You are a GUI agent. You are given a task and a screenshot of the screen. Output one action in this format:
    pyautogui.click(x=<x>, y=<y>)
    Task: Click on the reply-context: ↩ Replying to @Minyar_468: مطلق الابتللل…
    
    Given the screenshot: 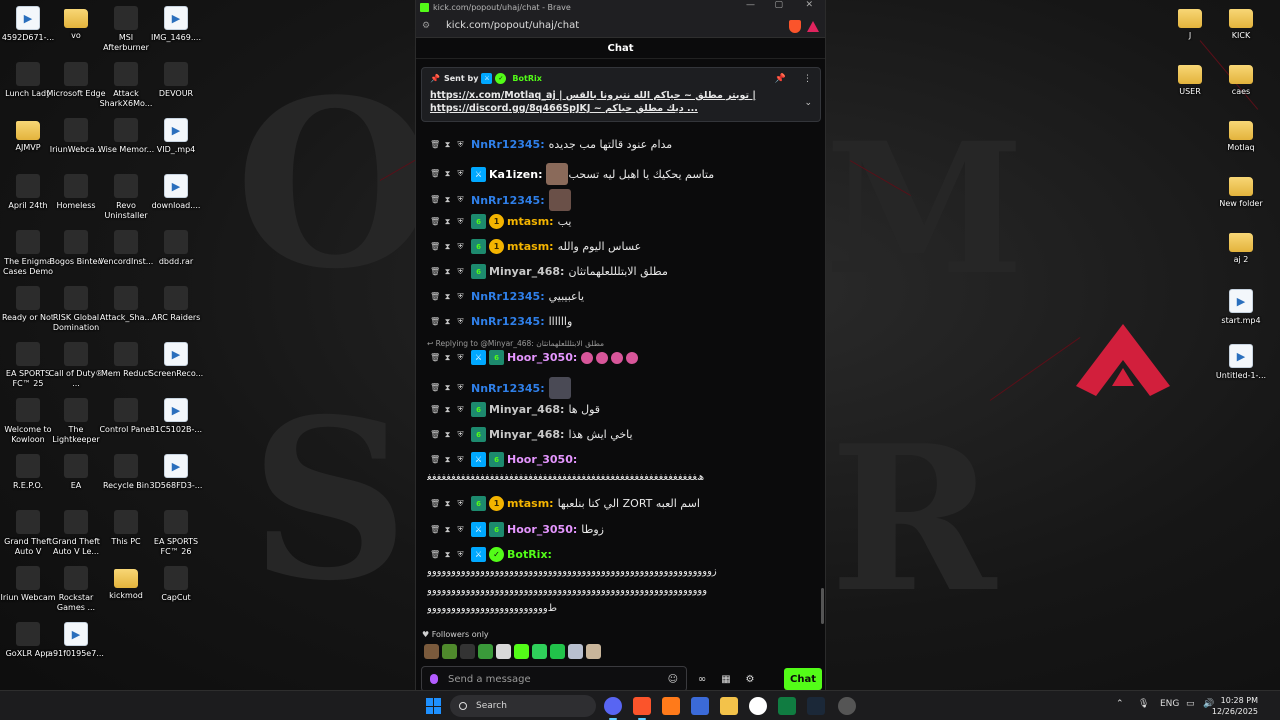 What is the action you would take?
    pyautogui.click(x=515, y=343)
    